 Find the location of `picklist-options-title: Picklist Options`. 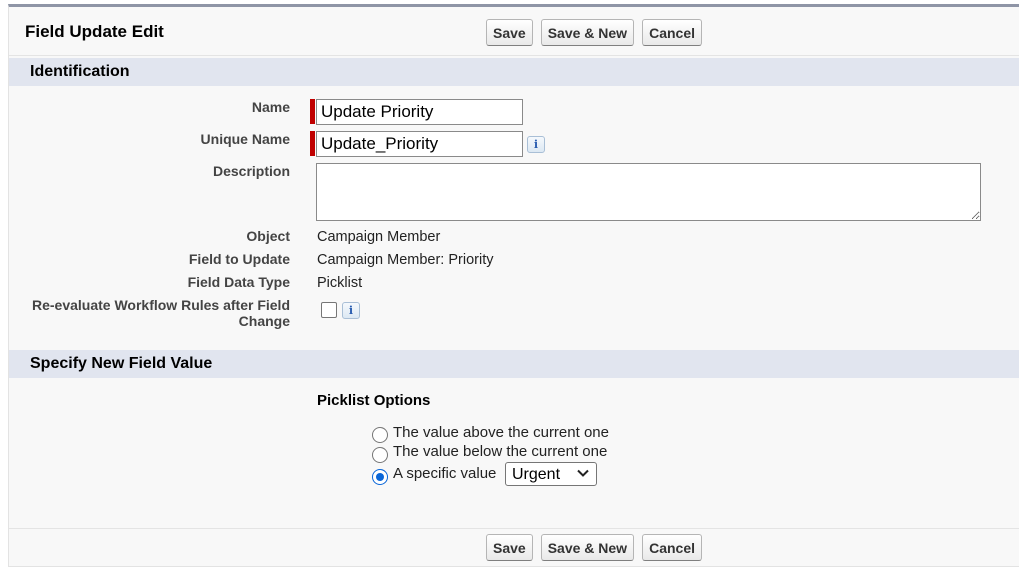

picklist-options-title: Picklist Options is located at coordinates (374, 400).